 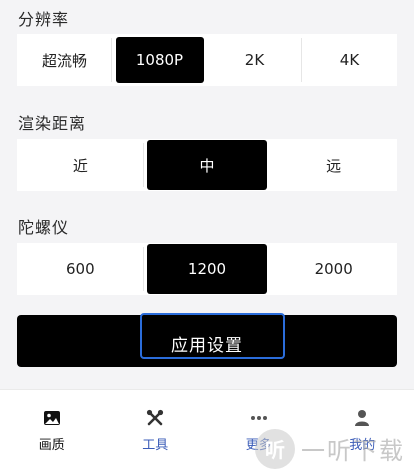 I want to click on resolution-title: 分辨率, so click(x=44, y=19).